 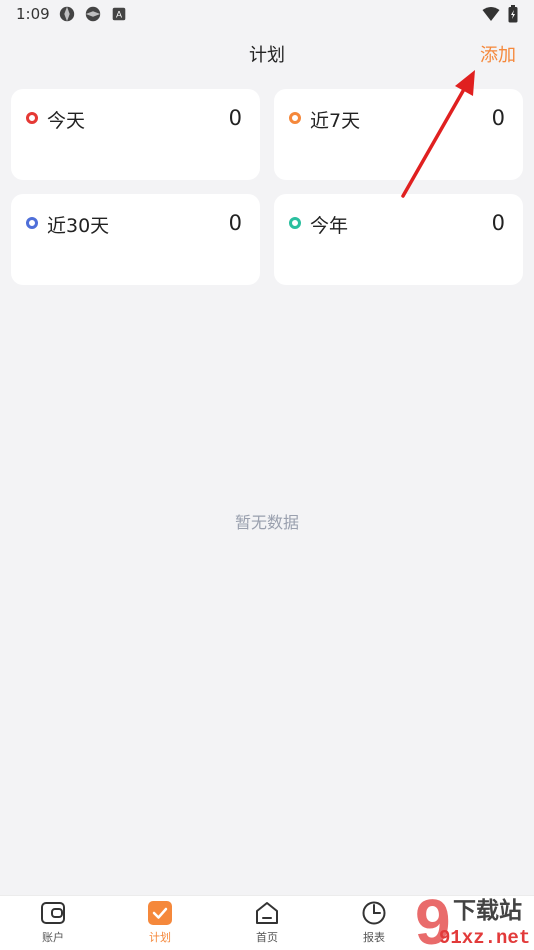 What do you see at coordinates (513, 14) in the screenshot?
I see `battery-icon` at bounding box center [513, 14].